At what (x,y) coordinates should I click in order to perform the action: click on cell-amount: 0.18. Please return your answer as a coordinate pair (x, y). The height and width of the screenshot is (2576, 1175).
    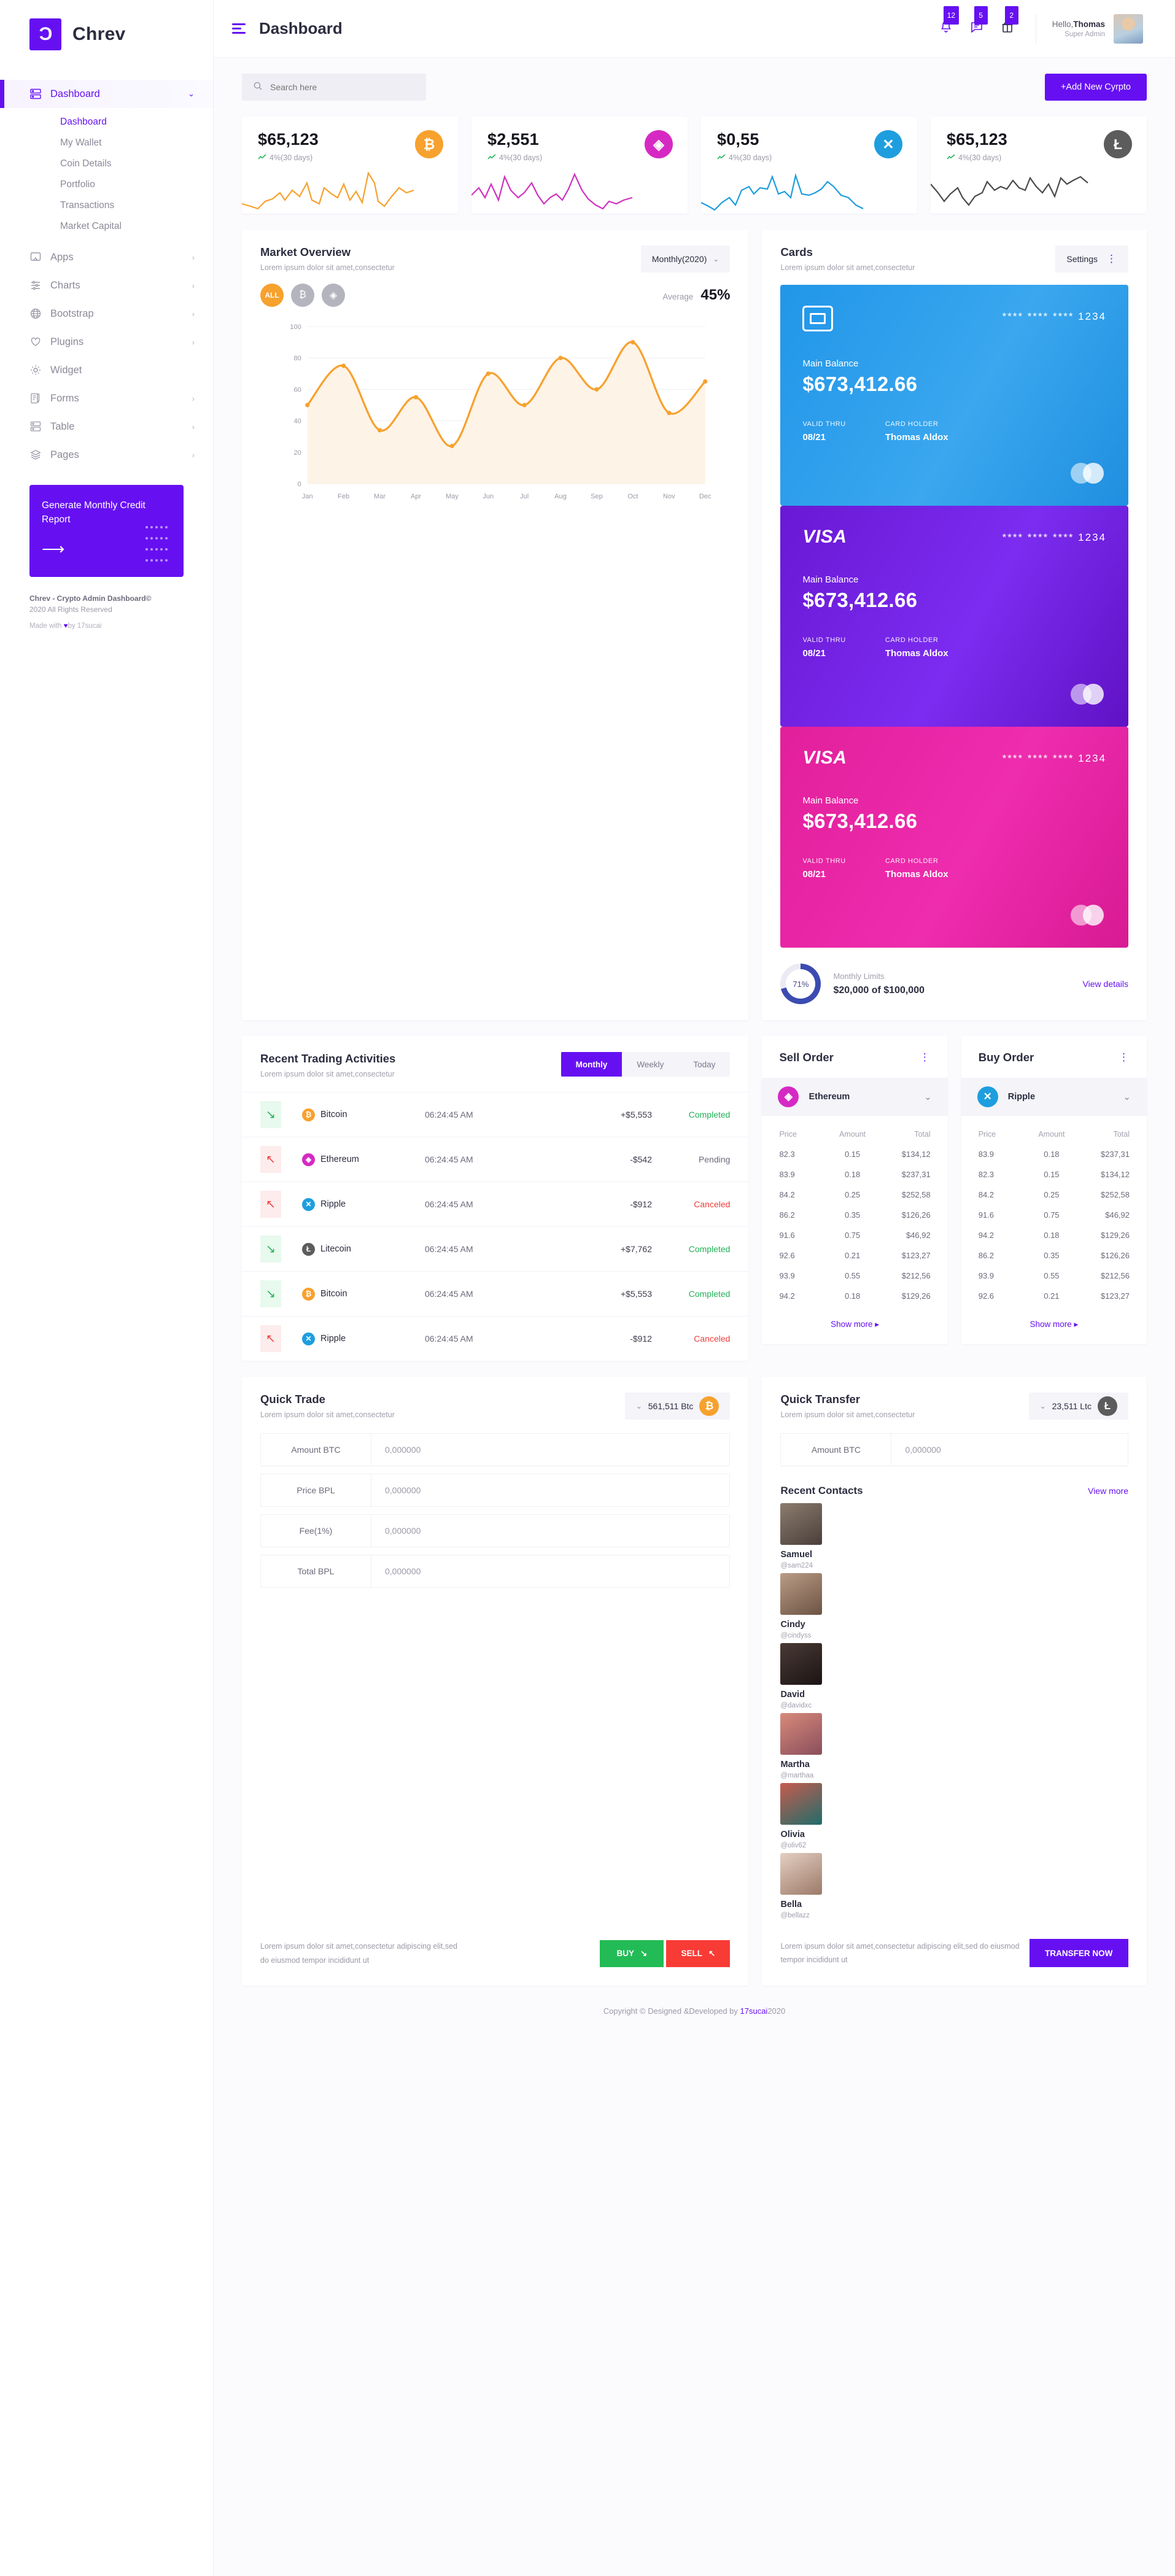
    Looking at the image, I should click on (1052, 1154).